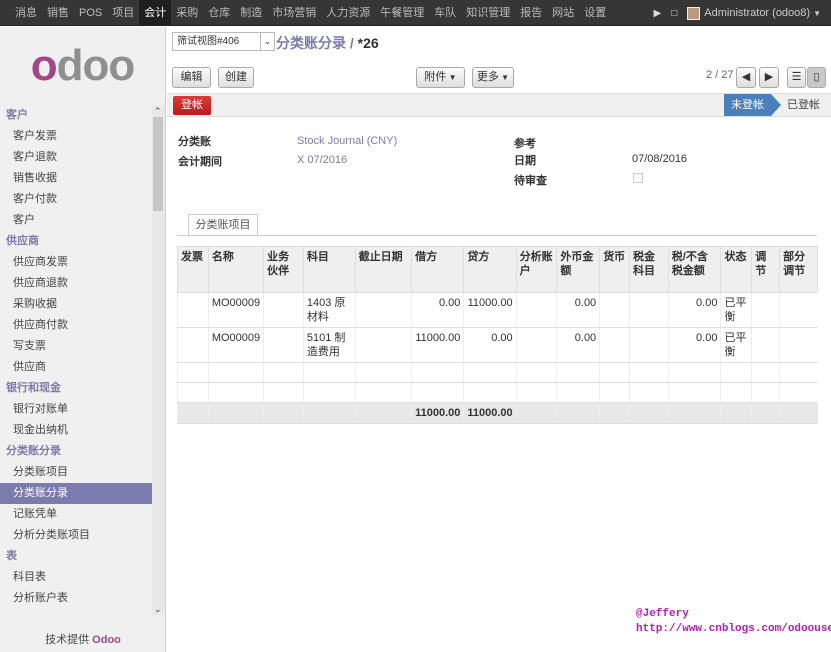 The width and height of the screenshot is (831, 652). I want to click on user-menu: Administrator (odoo8), so click(757, 13).